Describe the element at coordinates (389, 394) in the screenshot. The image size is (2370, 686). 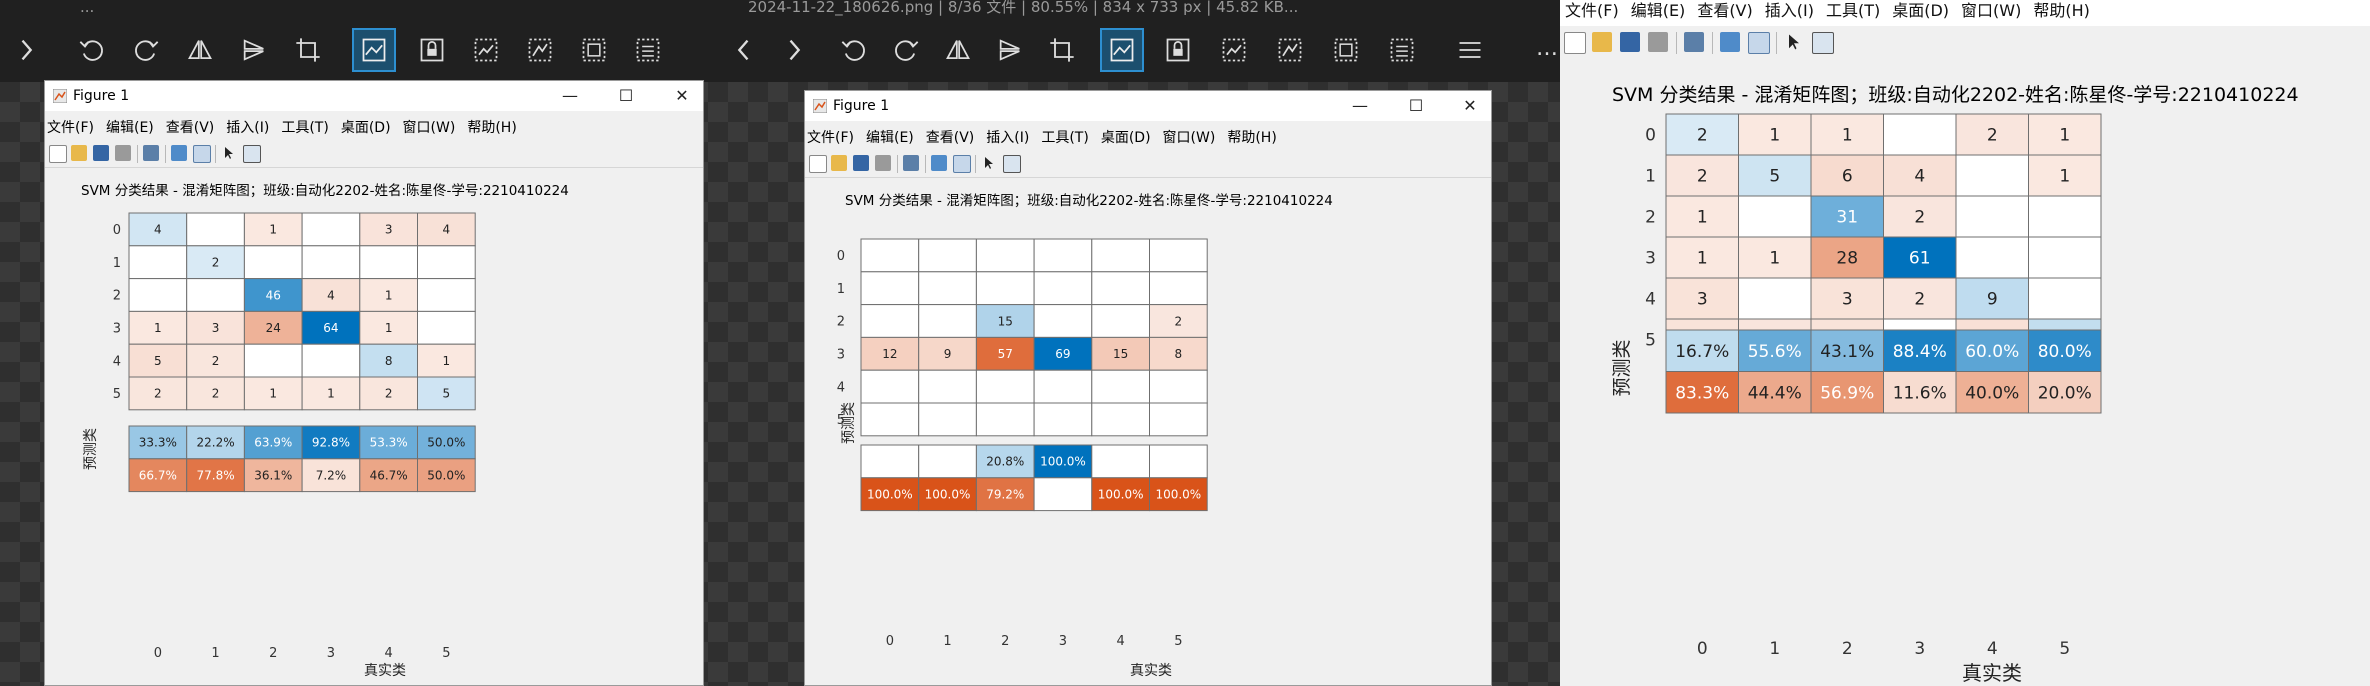
I see `matrix-cell-label-r5-c4: 2` at that location.